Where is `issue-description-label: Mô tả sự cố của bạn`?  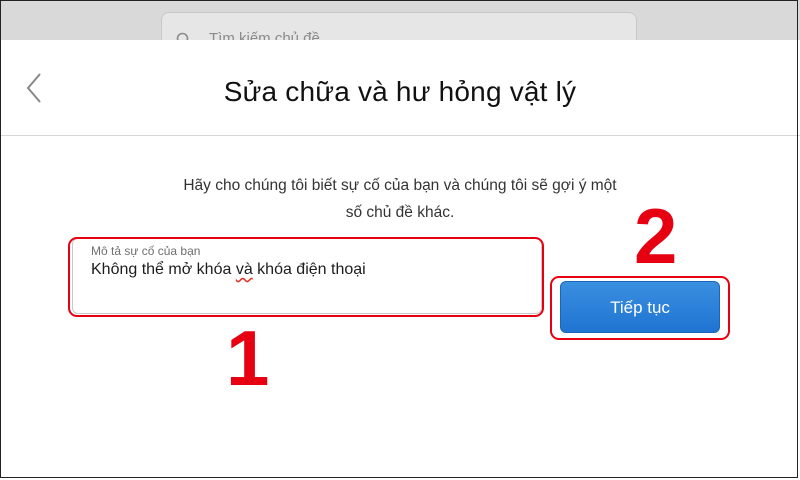 issue-description-label: Mô tả sự cố của bạn is located at coordinates (146, 251).